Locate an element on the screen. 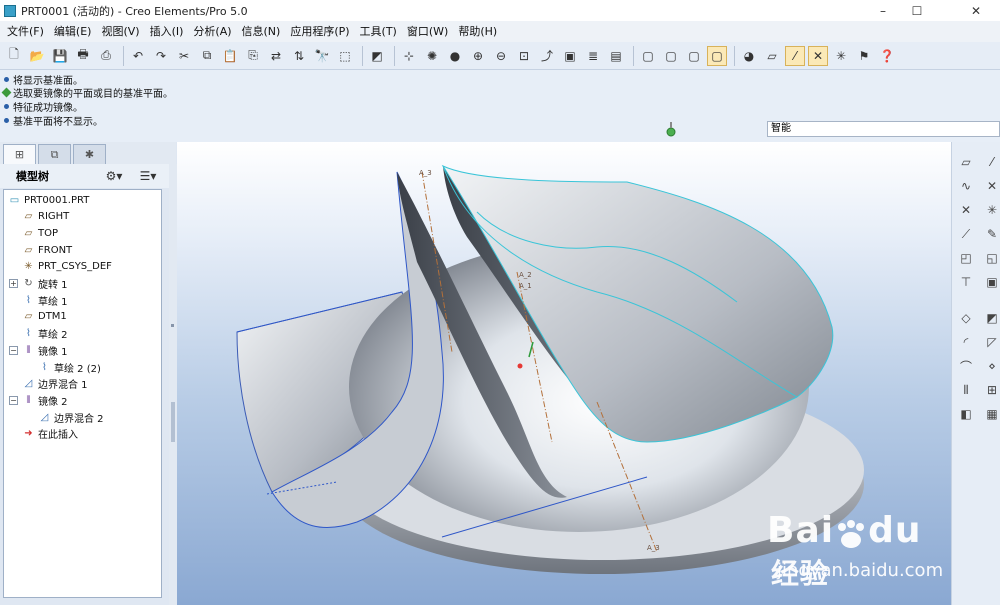 The image size is (1000, 605). menu-item: 插入(I) is located at coordinates (167, 31).